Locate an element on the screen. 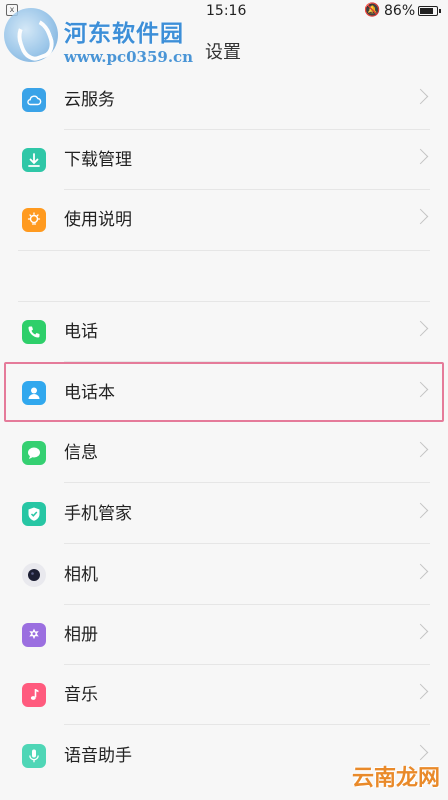 Image resolution: width=448 pixels, height=800 pixels. settings-item-messages: 信息 is located at coordinates (224, 453).